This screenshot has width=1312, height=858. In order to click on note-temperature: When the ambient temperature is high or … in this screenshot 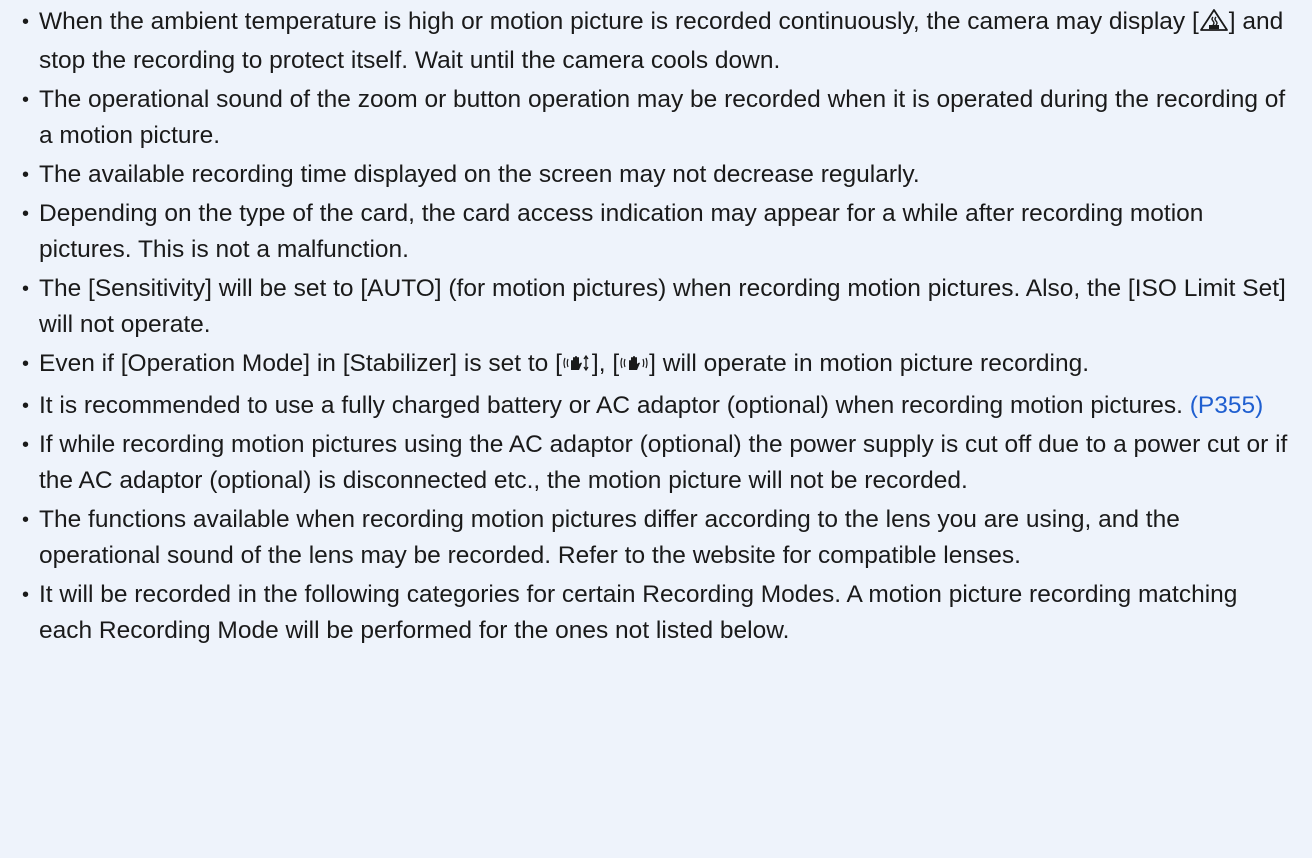, I will do `click(658, 41)`.